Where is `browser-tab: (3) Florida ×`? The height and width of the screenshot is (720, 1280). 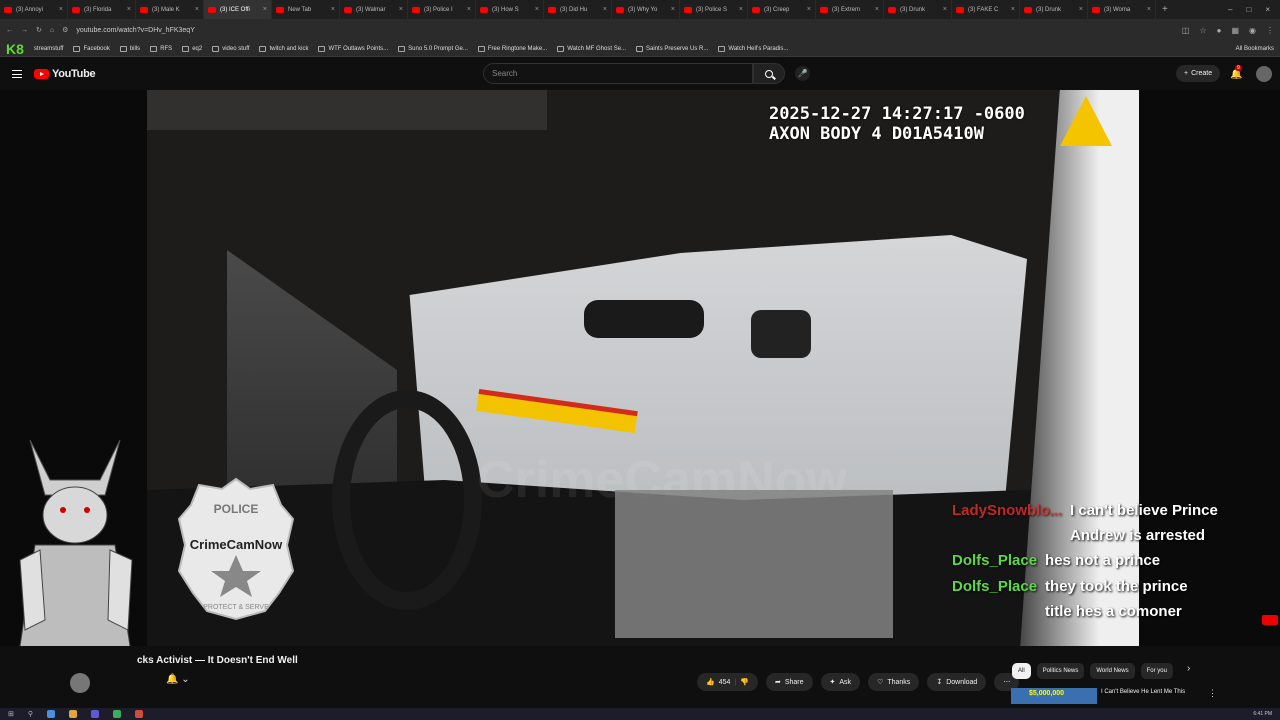 browser-tab: (3) Florida × is located at coordinates (102, 9).